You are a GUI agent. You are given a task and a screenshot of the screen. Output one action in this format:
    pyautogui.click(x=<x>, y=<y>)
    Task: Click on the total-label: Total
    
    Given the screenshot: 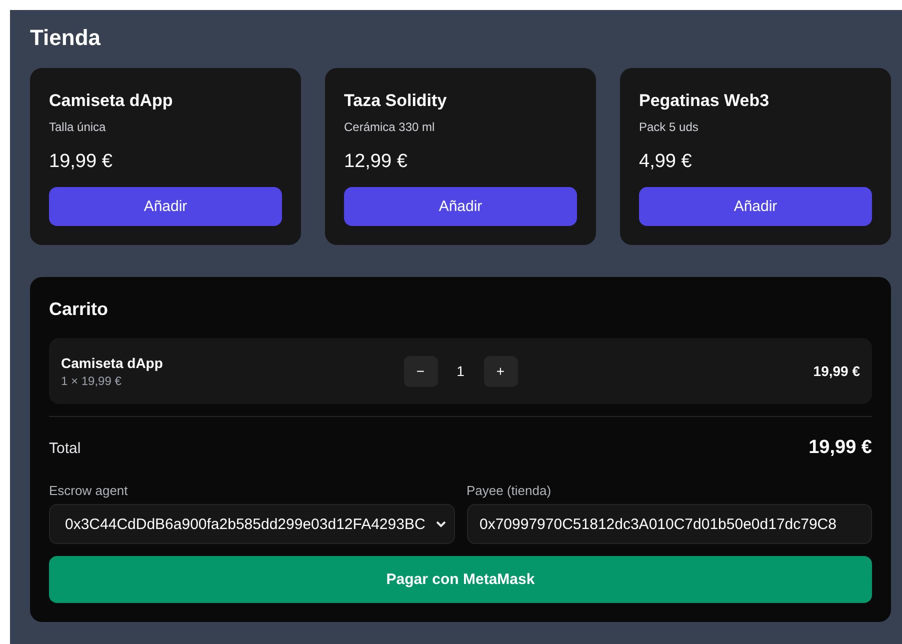 What is the action you would take?
    pyautogui.click(x=65, y=448)
    